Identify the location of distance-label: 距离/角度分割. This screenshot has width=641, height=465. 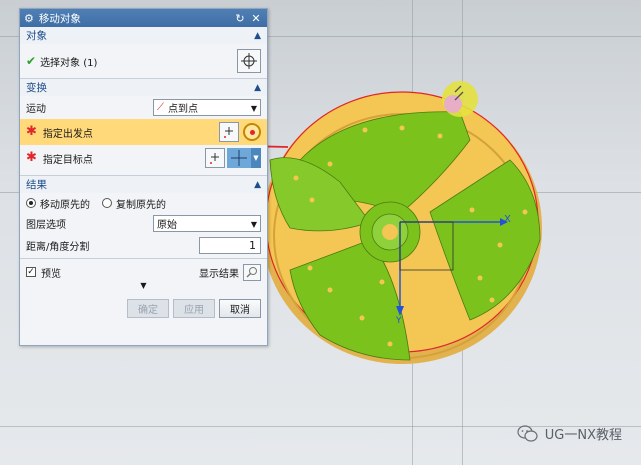
(58, 247).